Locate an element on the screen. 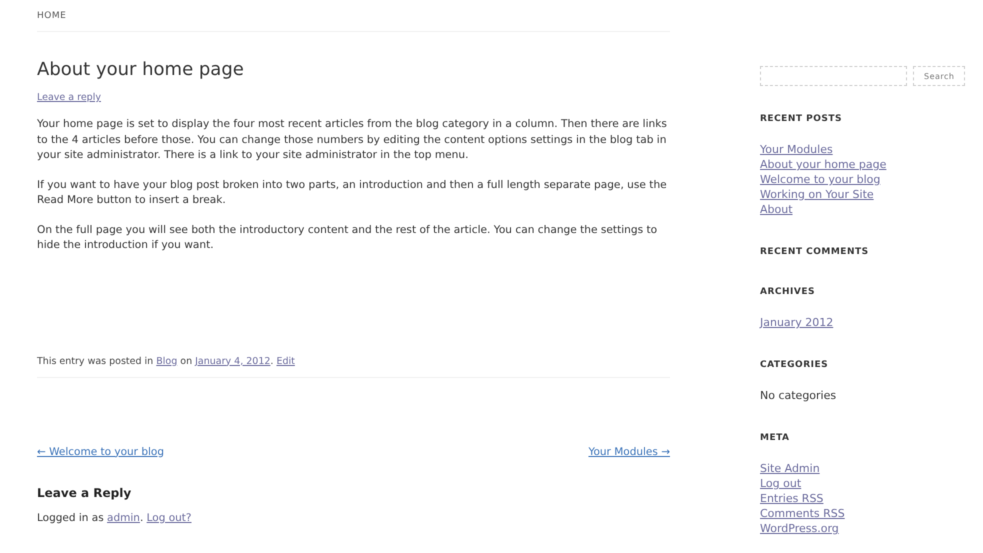 The width and height of the screenshot is (983, 553). sidebar-link: Welcome to your blog is located at coordinates (820, 179).